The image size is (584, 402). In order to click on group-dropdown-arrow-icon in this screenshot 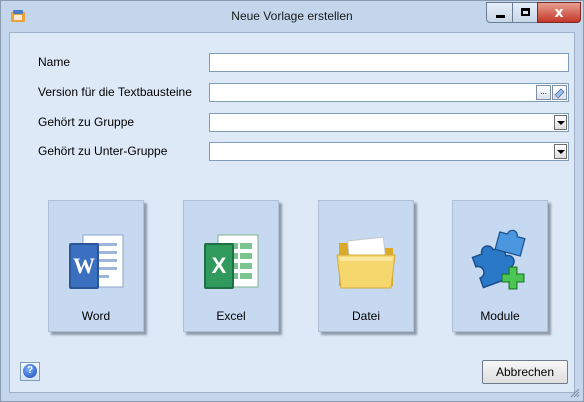, I will do `click(560, 122)`.